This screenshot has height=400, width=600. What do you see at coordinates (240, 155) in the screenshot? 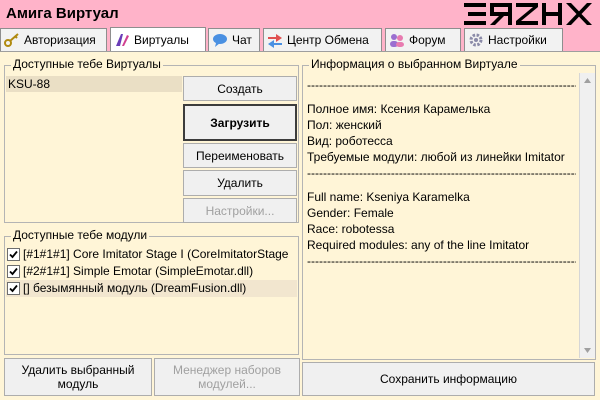
I see `rename-button: Переименовать` at bounding box center [240, 155].